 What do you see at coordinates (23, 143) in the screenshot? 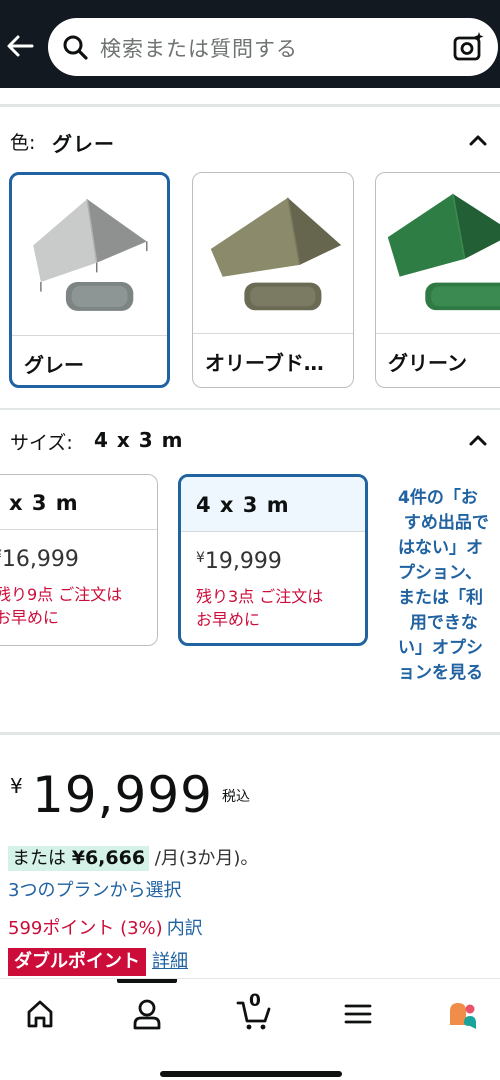
I see `color-label: 色:` at bounding box center [23, 143].